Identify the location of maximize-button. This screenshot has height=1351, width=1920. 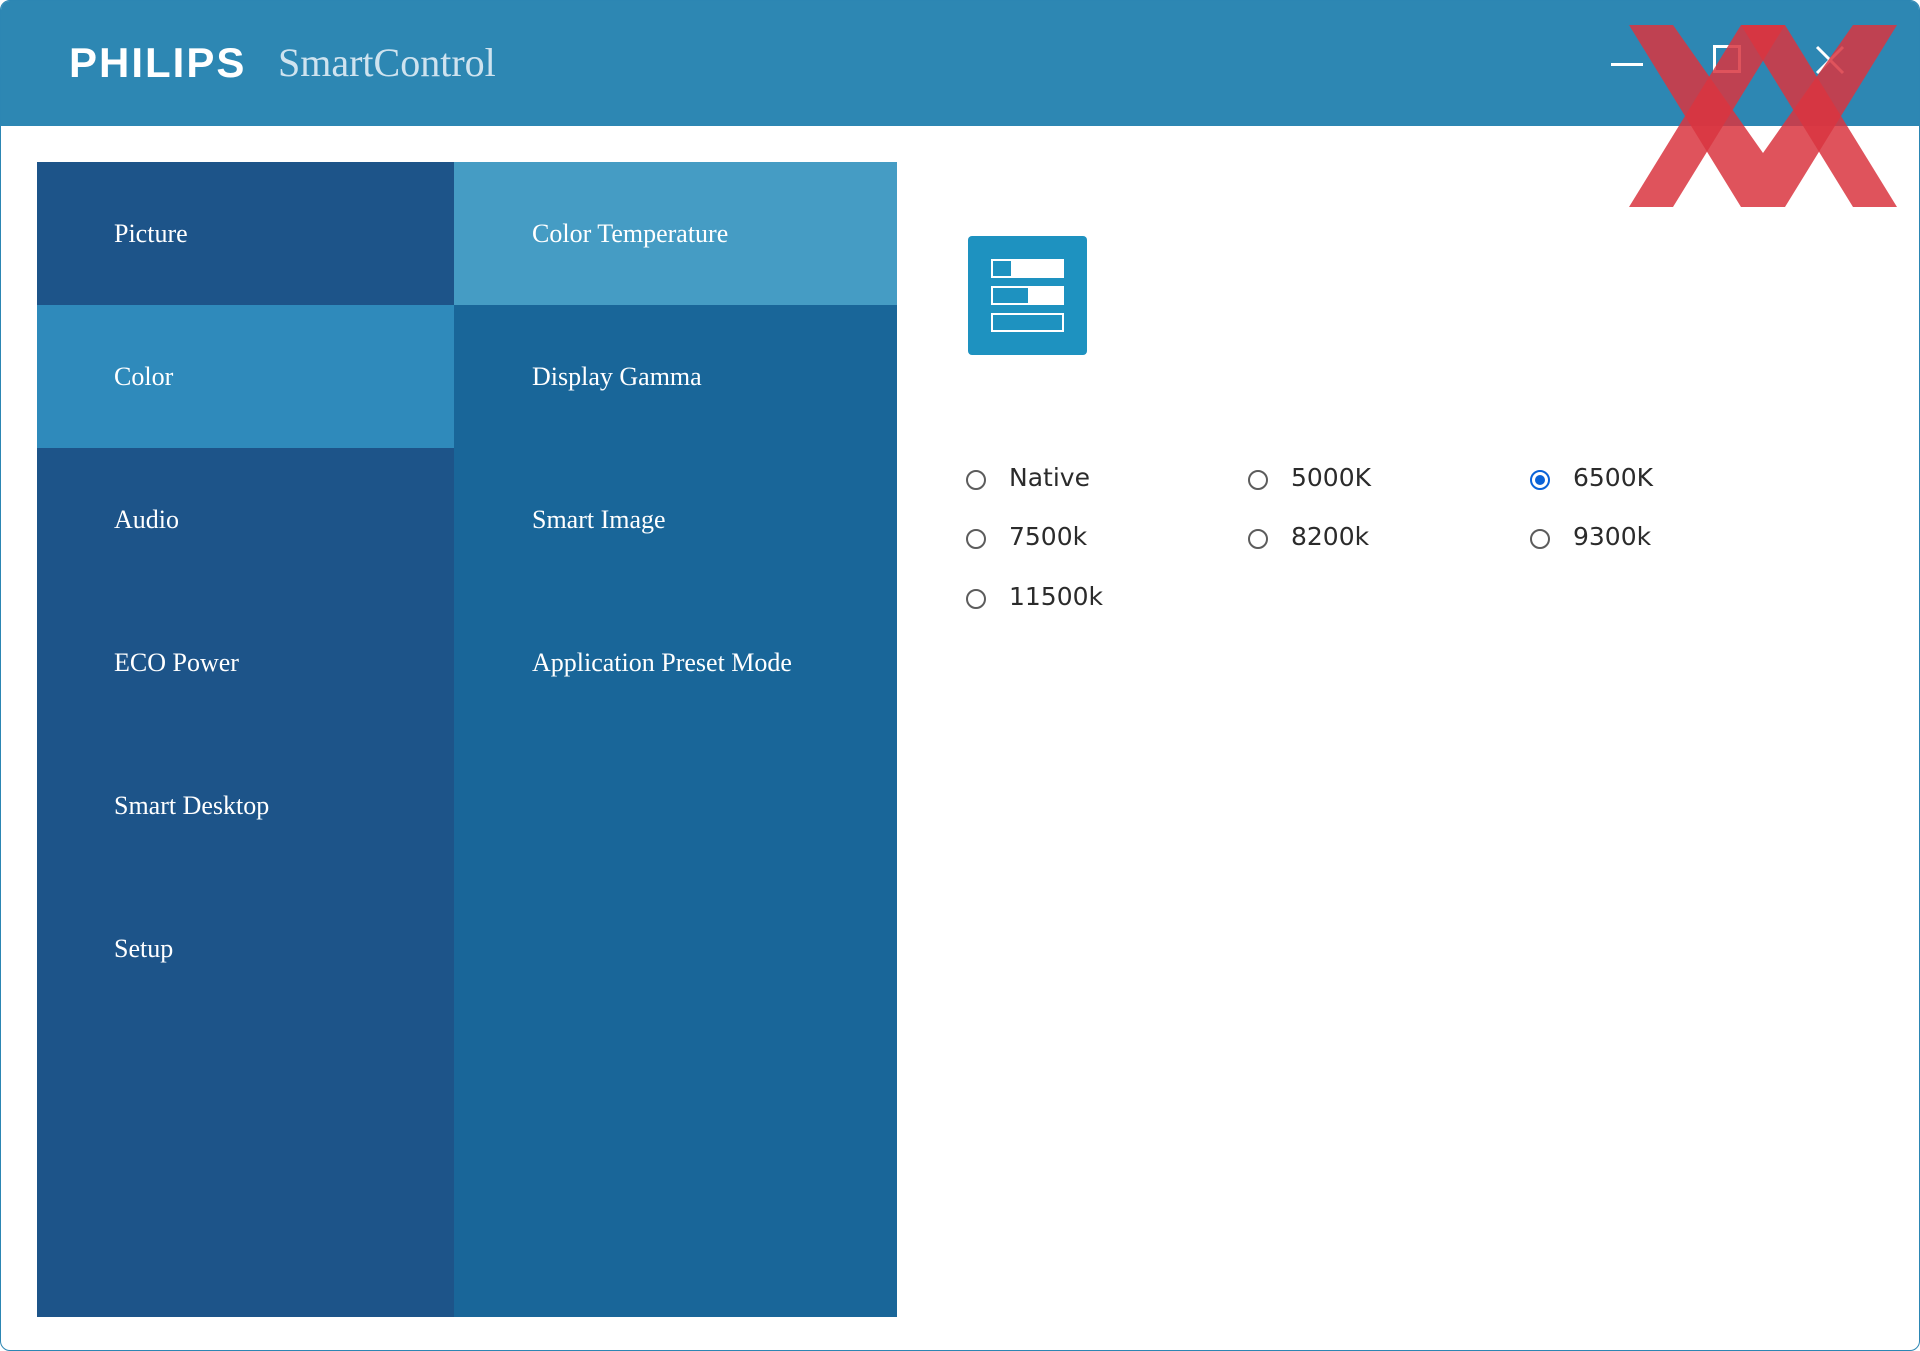
(1728, 60).